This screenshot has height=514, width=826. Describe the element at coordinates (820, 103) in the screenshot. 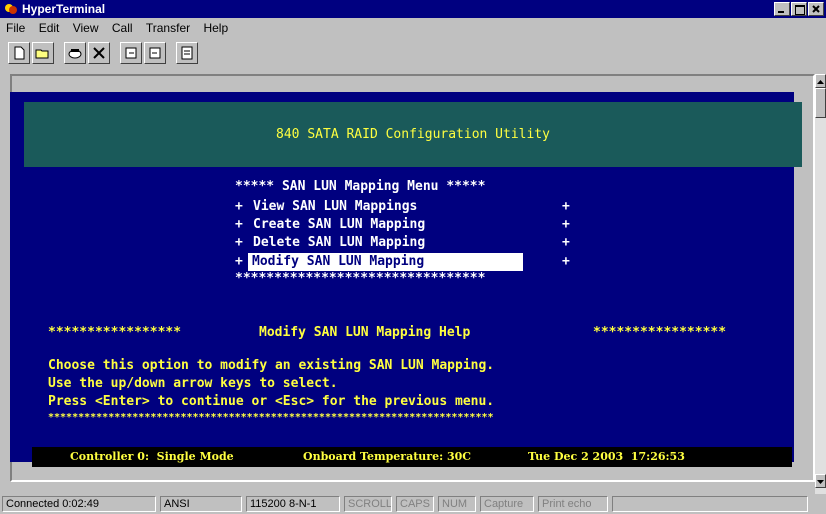

I see `scroll-thumb` at that location.